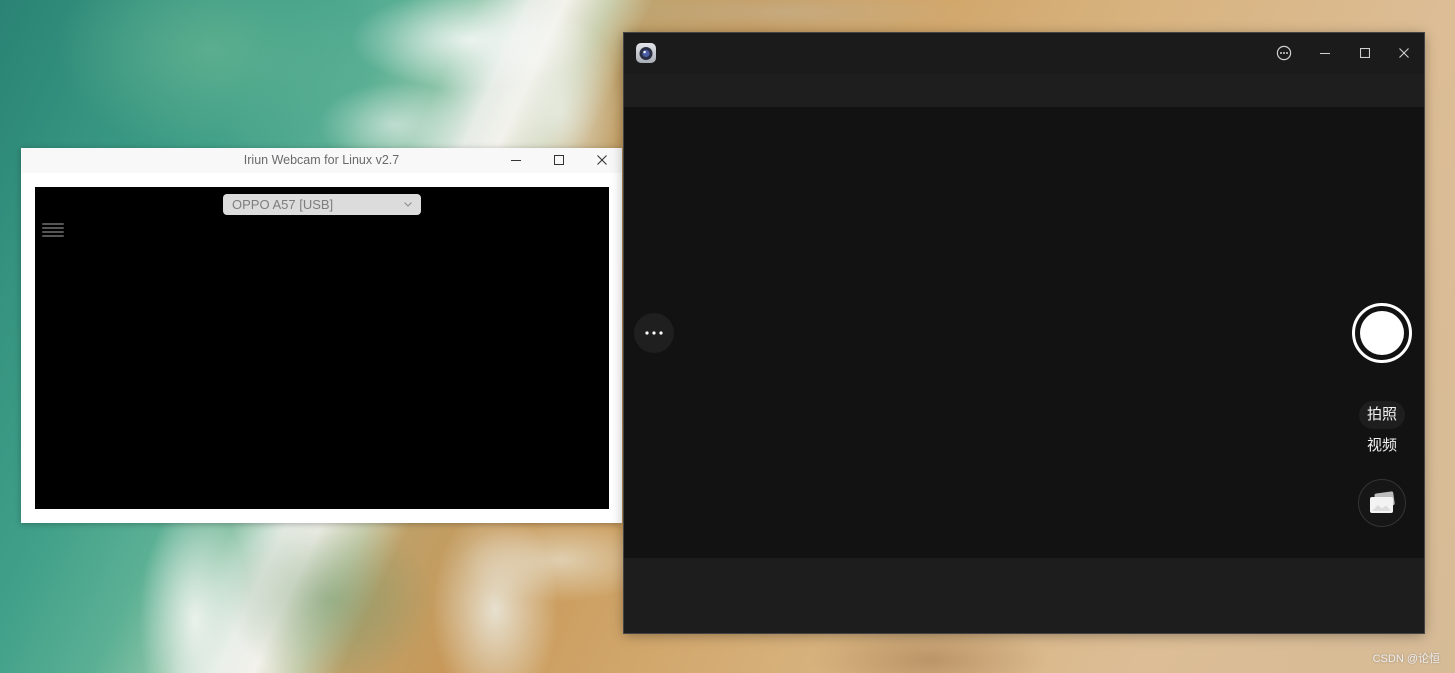 The image size is (1455, 673). I want to click on device-select-value: OPPO A57 [USB], so click(283, 204).